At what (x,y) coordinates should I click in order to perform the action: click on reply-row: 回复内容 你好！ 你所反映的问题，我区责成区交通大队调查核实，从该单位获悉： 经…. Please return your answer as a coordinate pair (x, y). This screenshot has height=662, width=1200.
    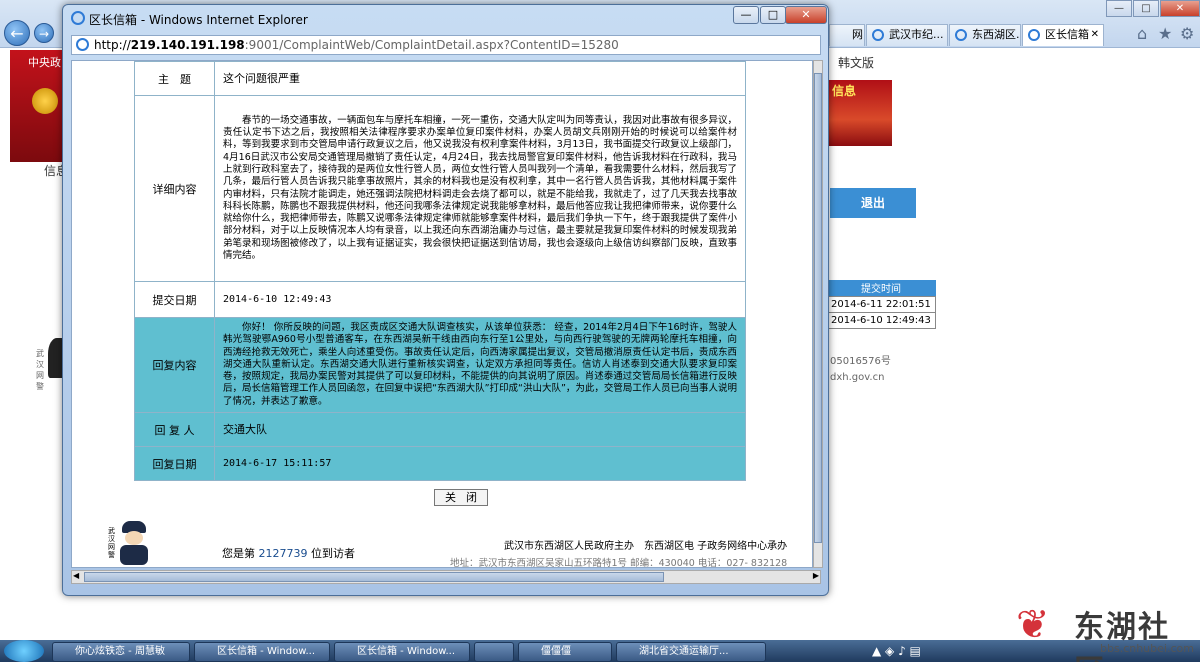
    Looking at the image, I should click on (440, 365).